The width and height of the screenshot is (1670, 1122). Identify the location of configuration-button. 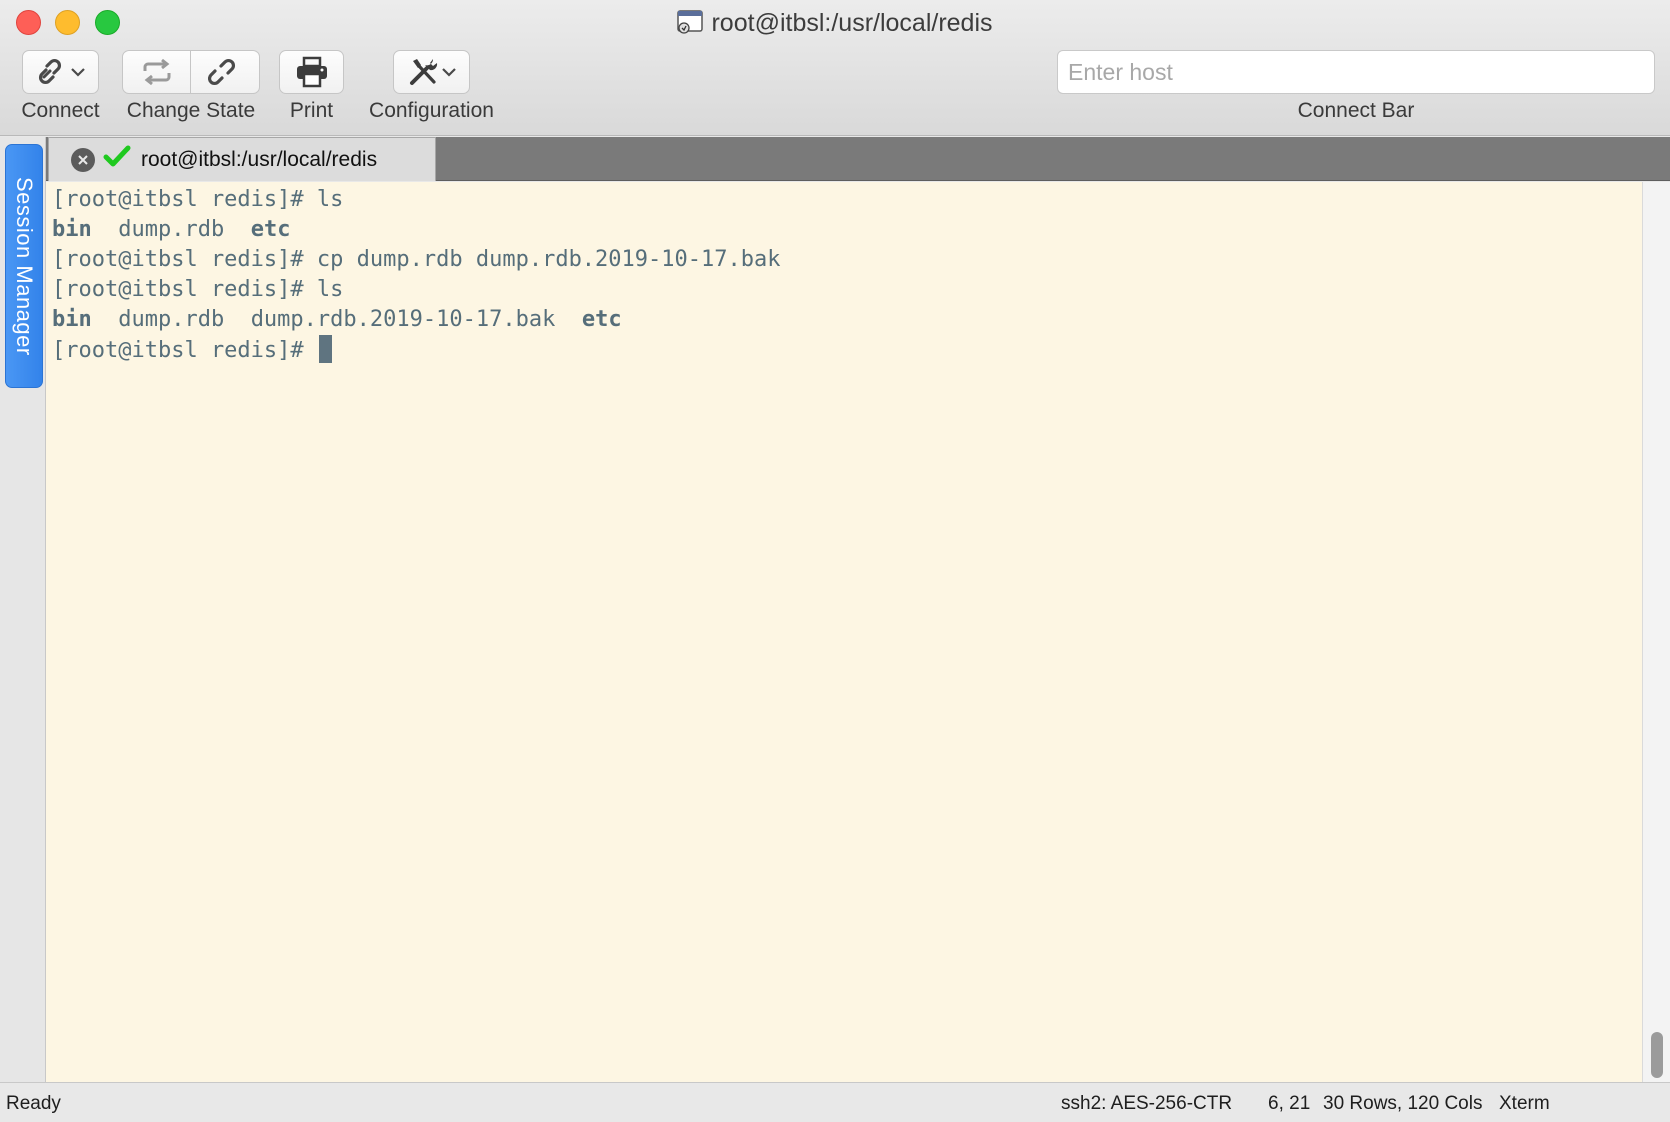
(431, 72).